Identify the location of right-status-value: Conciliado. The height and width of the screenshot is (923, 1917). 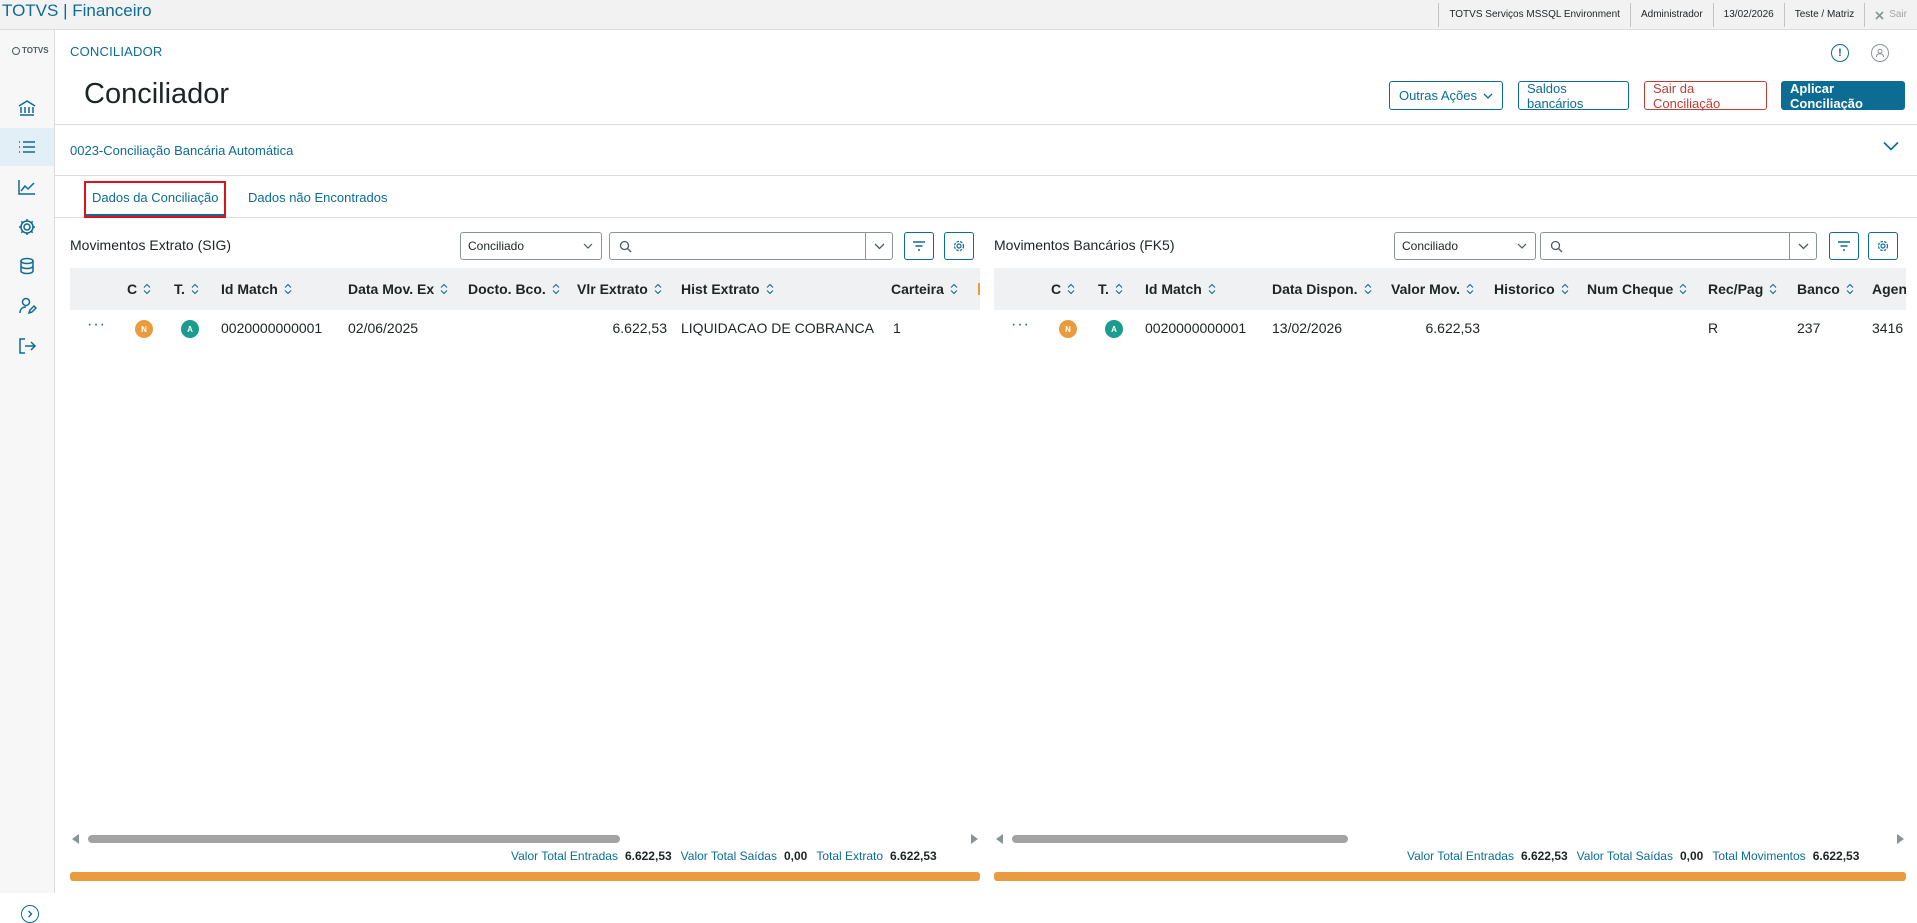
(1430, 246).